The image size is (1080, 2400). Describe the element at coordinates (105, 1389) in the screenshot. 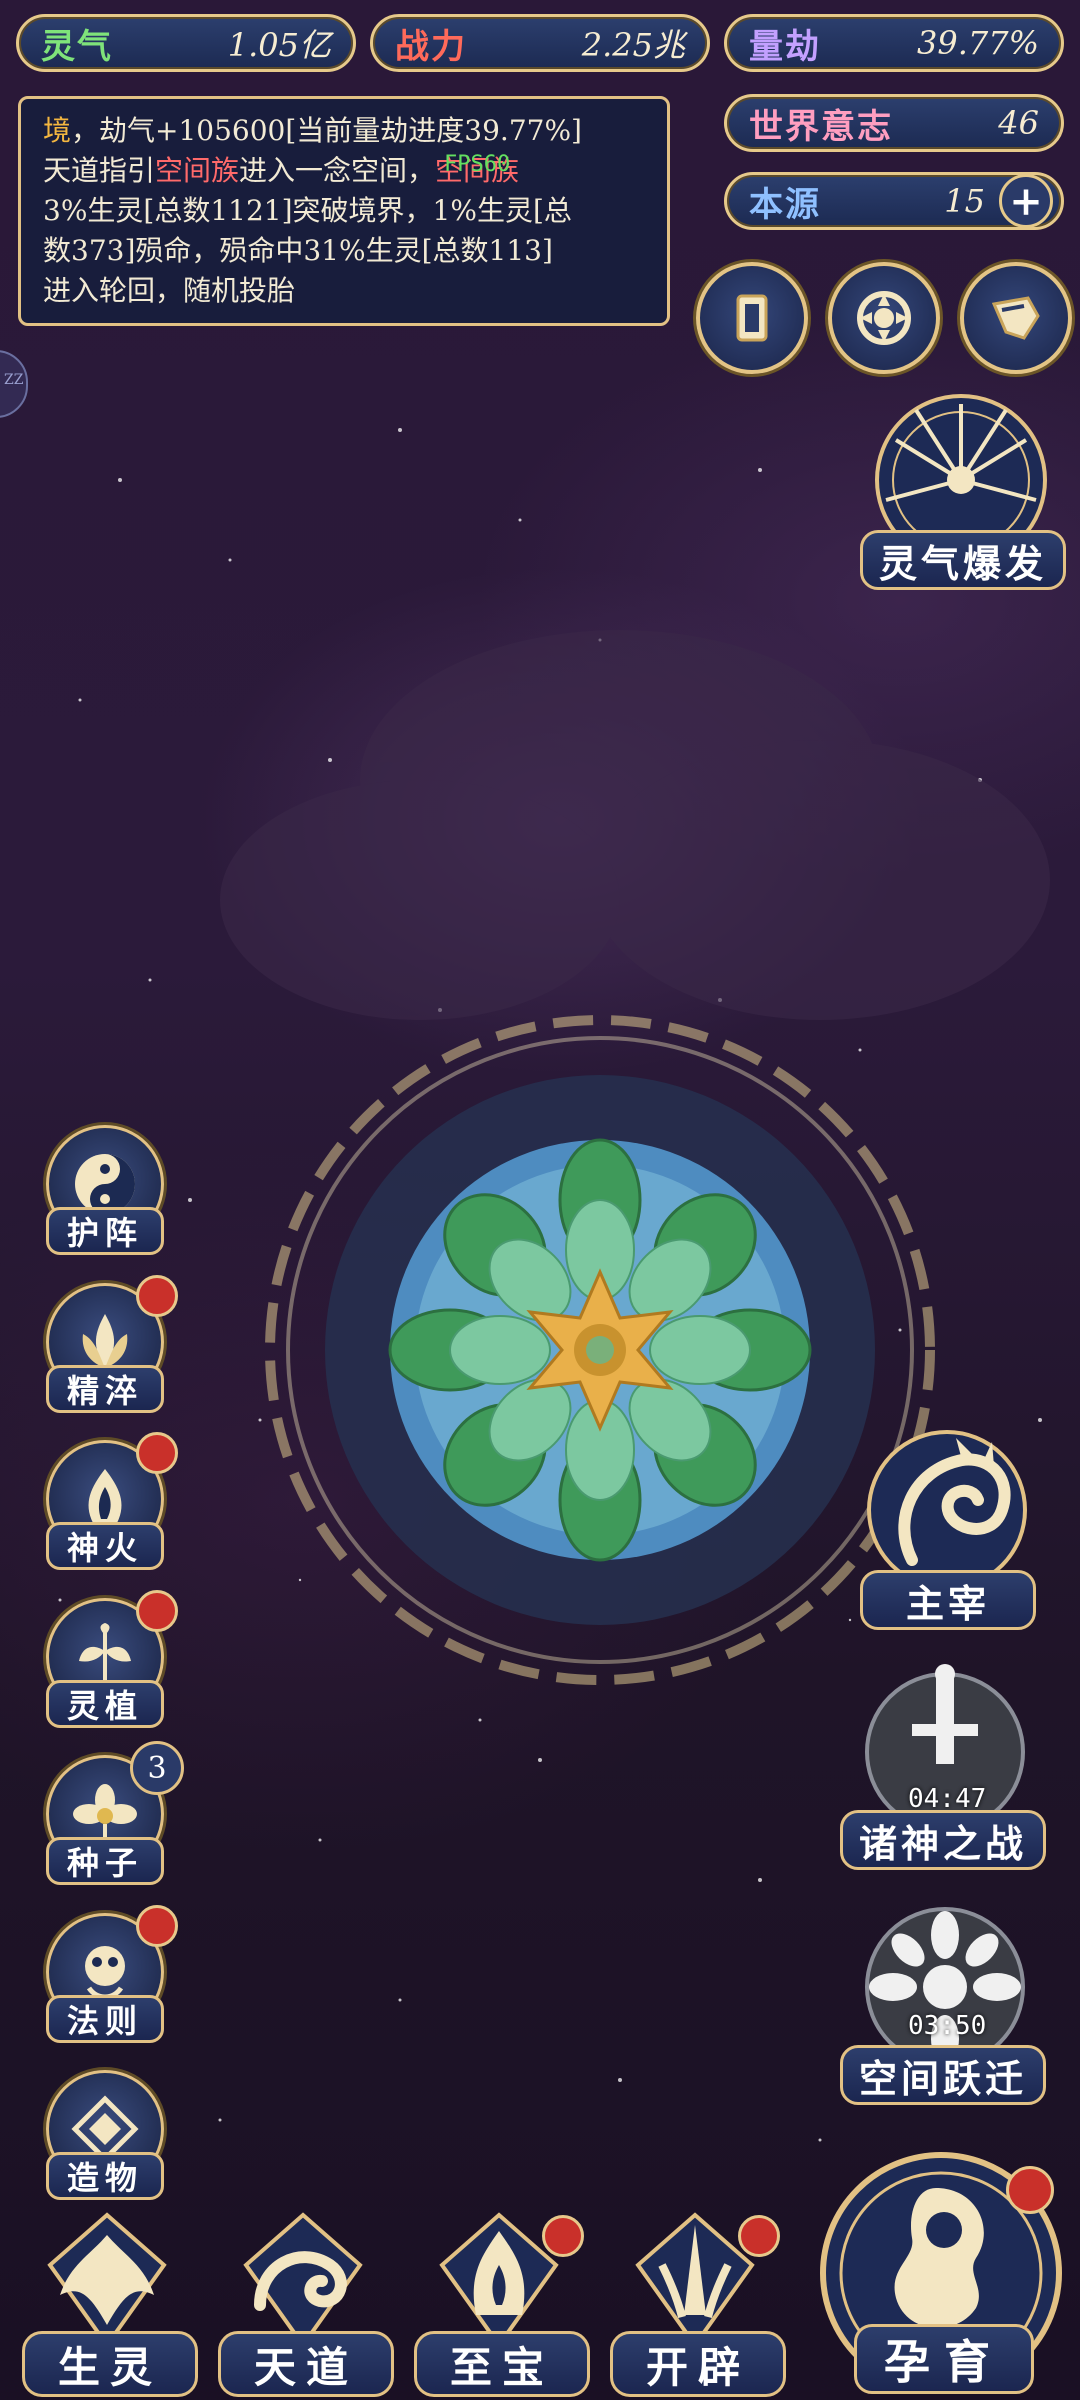

I see `refine-label: 精淬` at that location.